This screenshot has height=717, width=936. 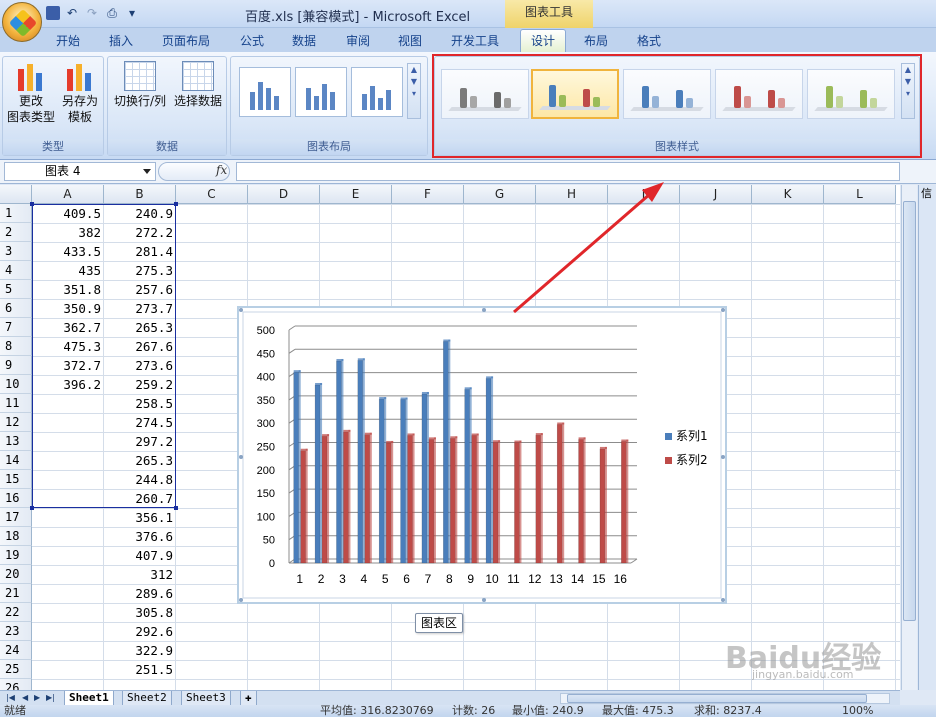 I want to click on column-header: I, so click(x=644, y=194).